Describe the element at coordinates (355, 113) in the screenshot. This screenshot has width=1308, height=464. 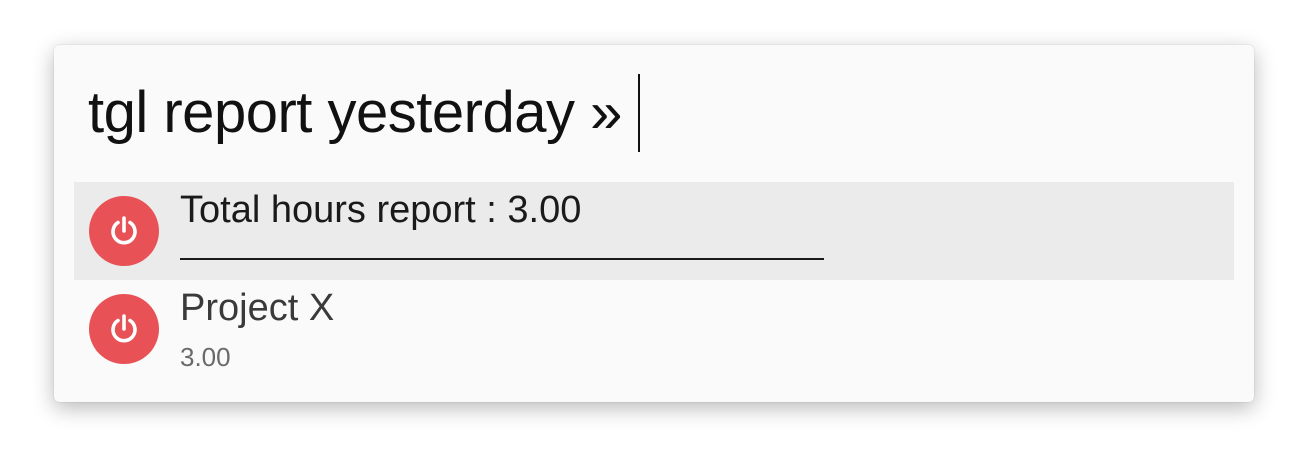
I see `search-input: tgl report yesterday »` at that location.